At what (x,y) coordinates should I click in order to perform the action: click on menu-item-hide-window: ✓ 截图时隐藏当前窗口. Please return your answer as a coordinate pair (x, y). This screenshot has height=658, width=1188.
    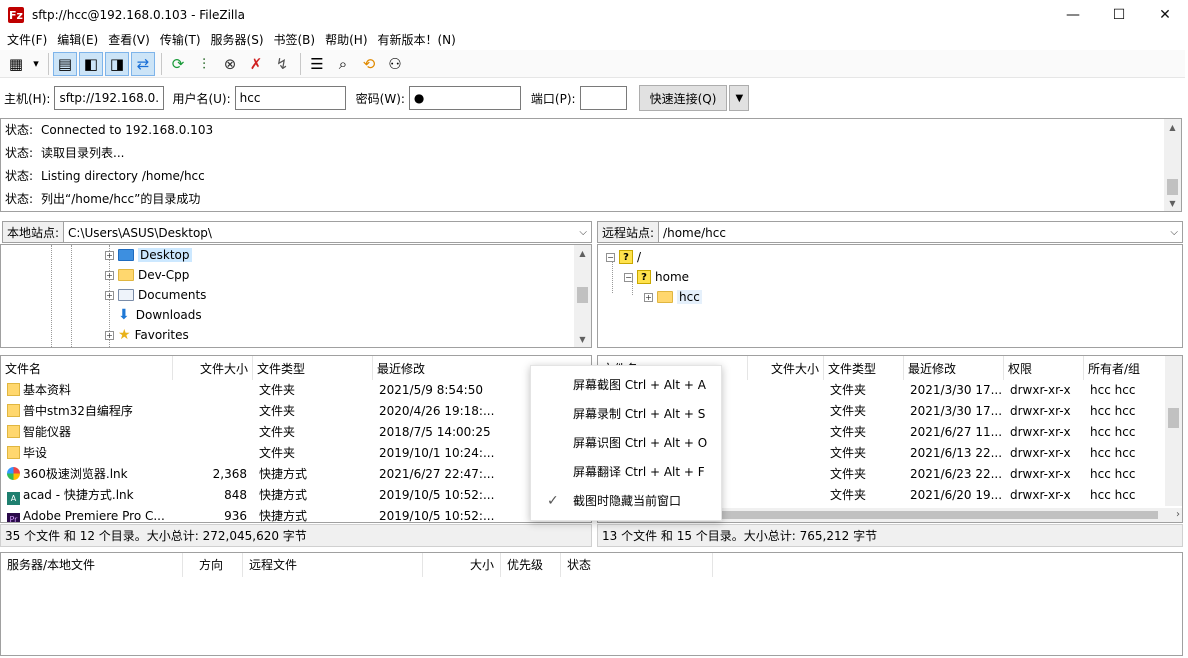
    Looking at the image, I should click on (626, 501).